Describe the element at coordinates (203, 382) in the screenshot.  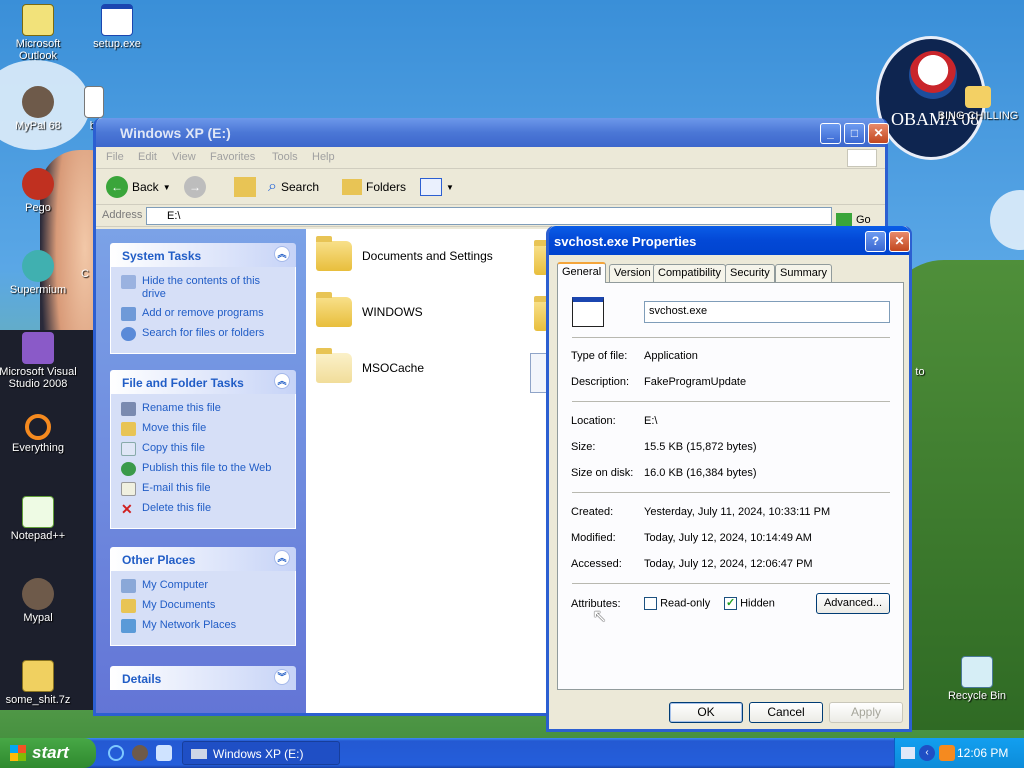
I see `file-tasks-header: File and Folder Tasks ︽` at that location.